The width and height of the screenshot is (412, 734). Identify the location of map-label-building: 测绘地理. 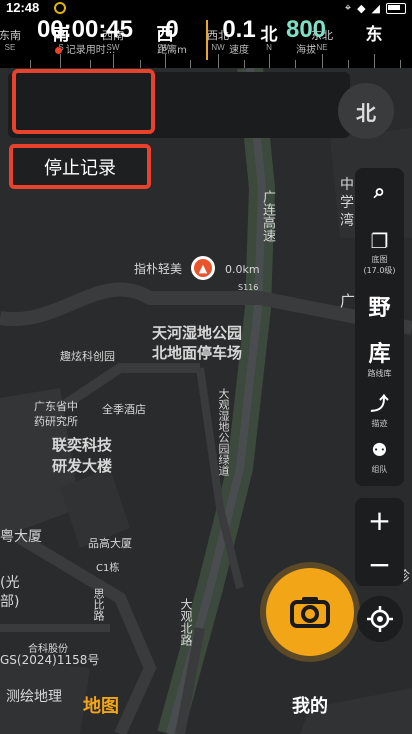
(34, 697).